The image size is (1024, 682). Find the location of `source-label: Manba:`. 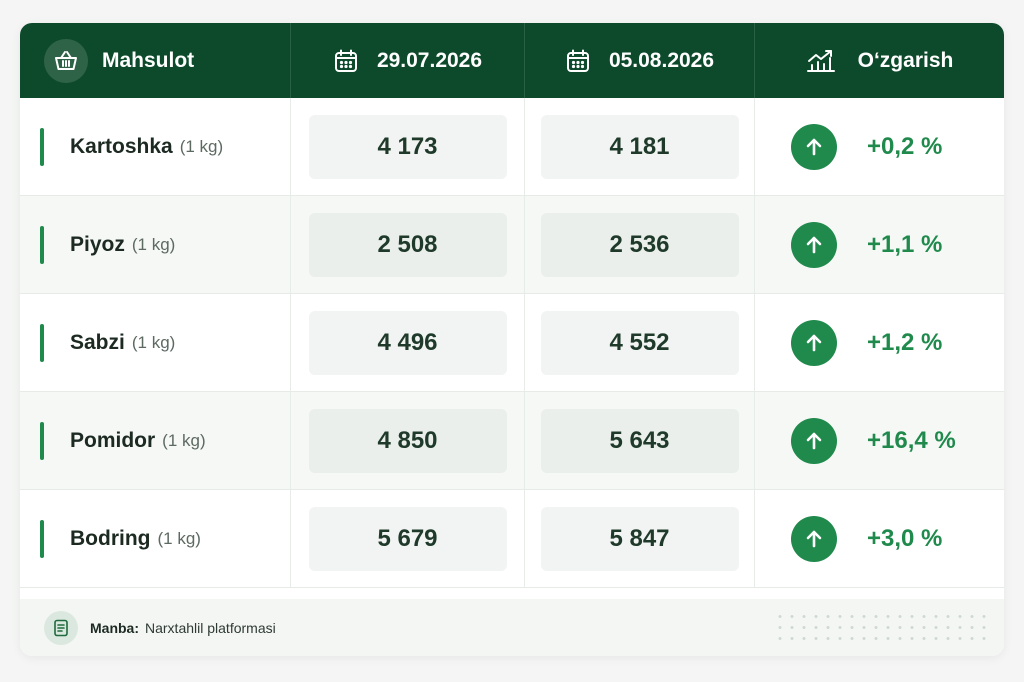

source-label: Manba: is located at coordinates (114, 627).